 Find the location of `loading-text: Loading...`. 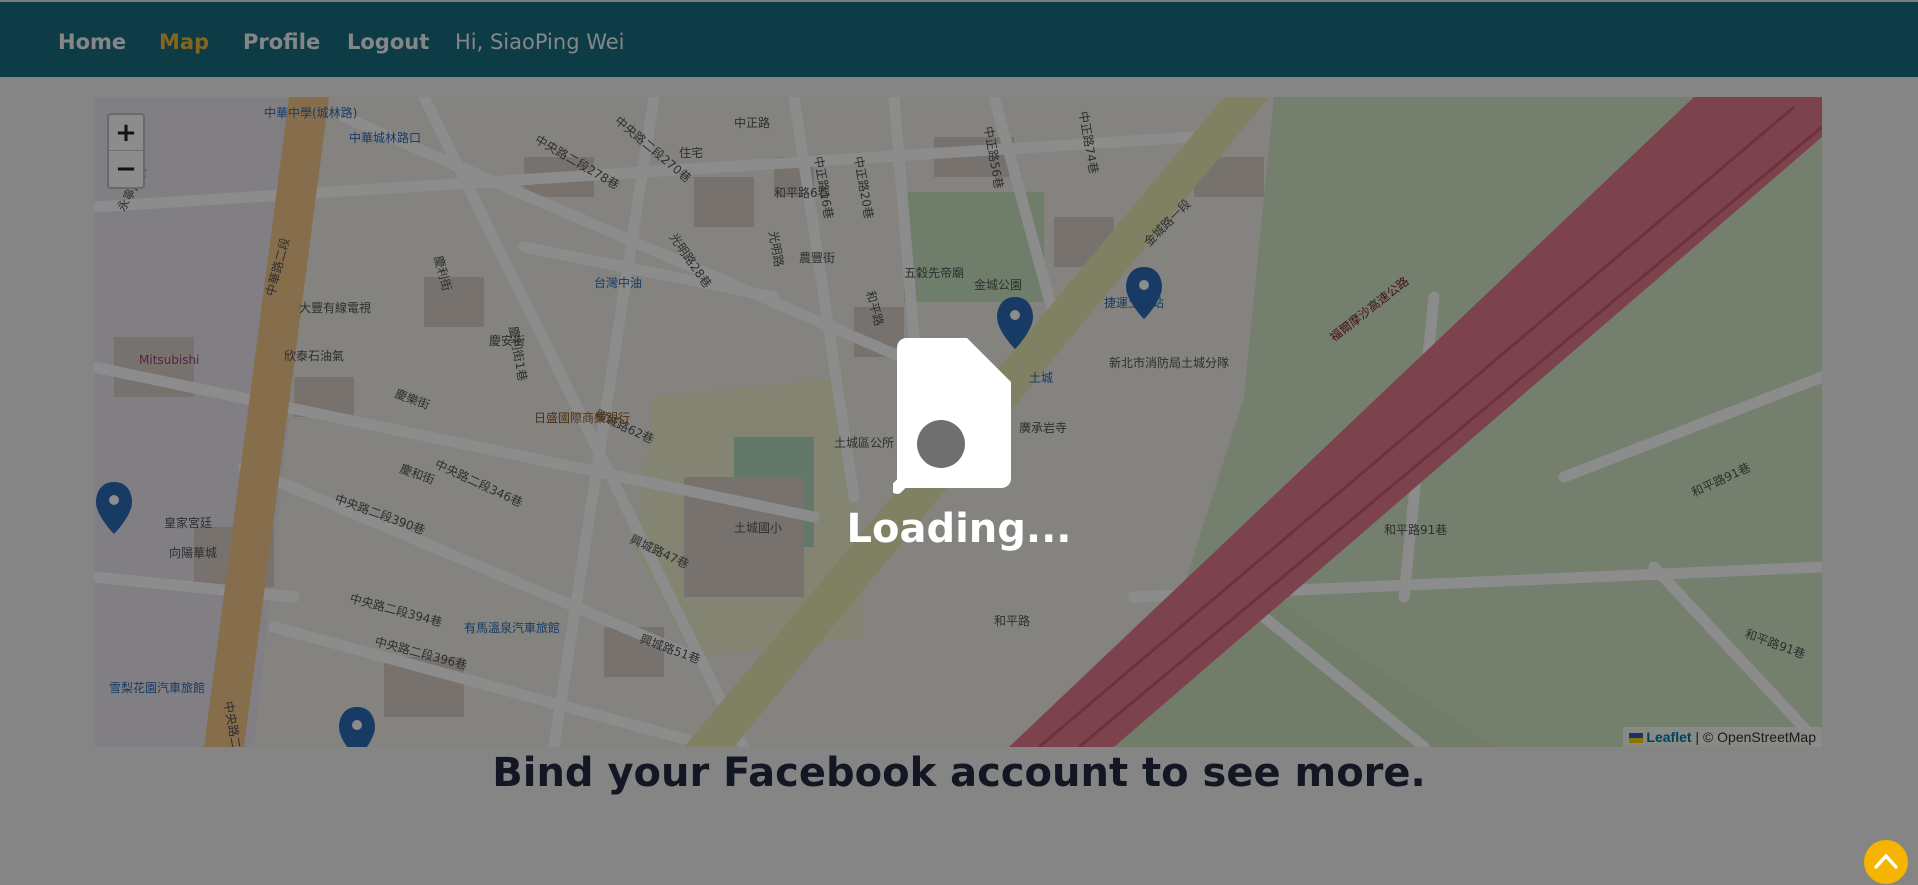

loading-text: Loading... is located at coordinates (959, 529).